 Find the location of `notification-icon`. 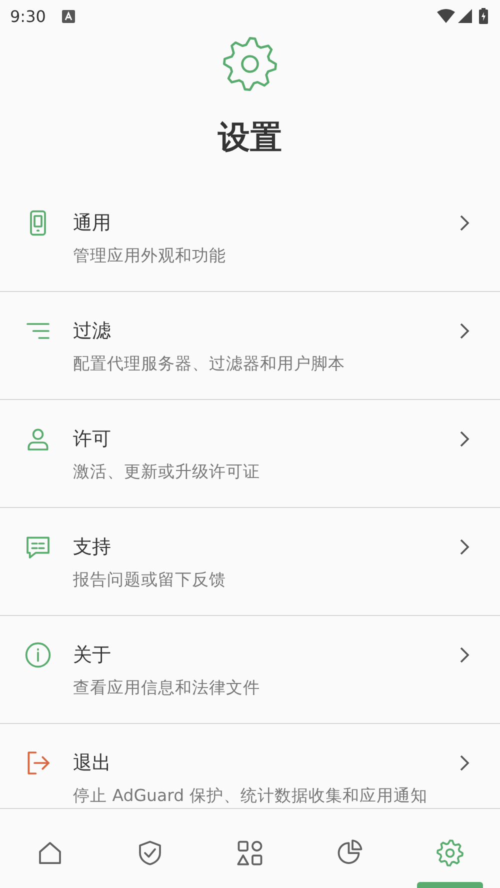

notification-icon is located at coordinates (68, 16).